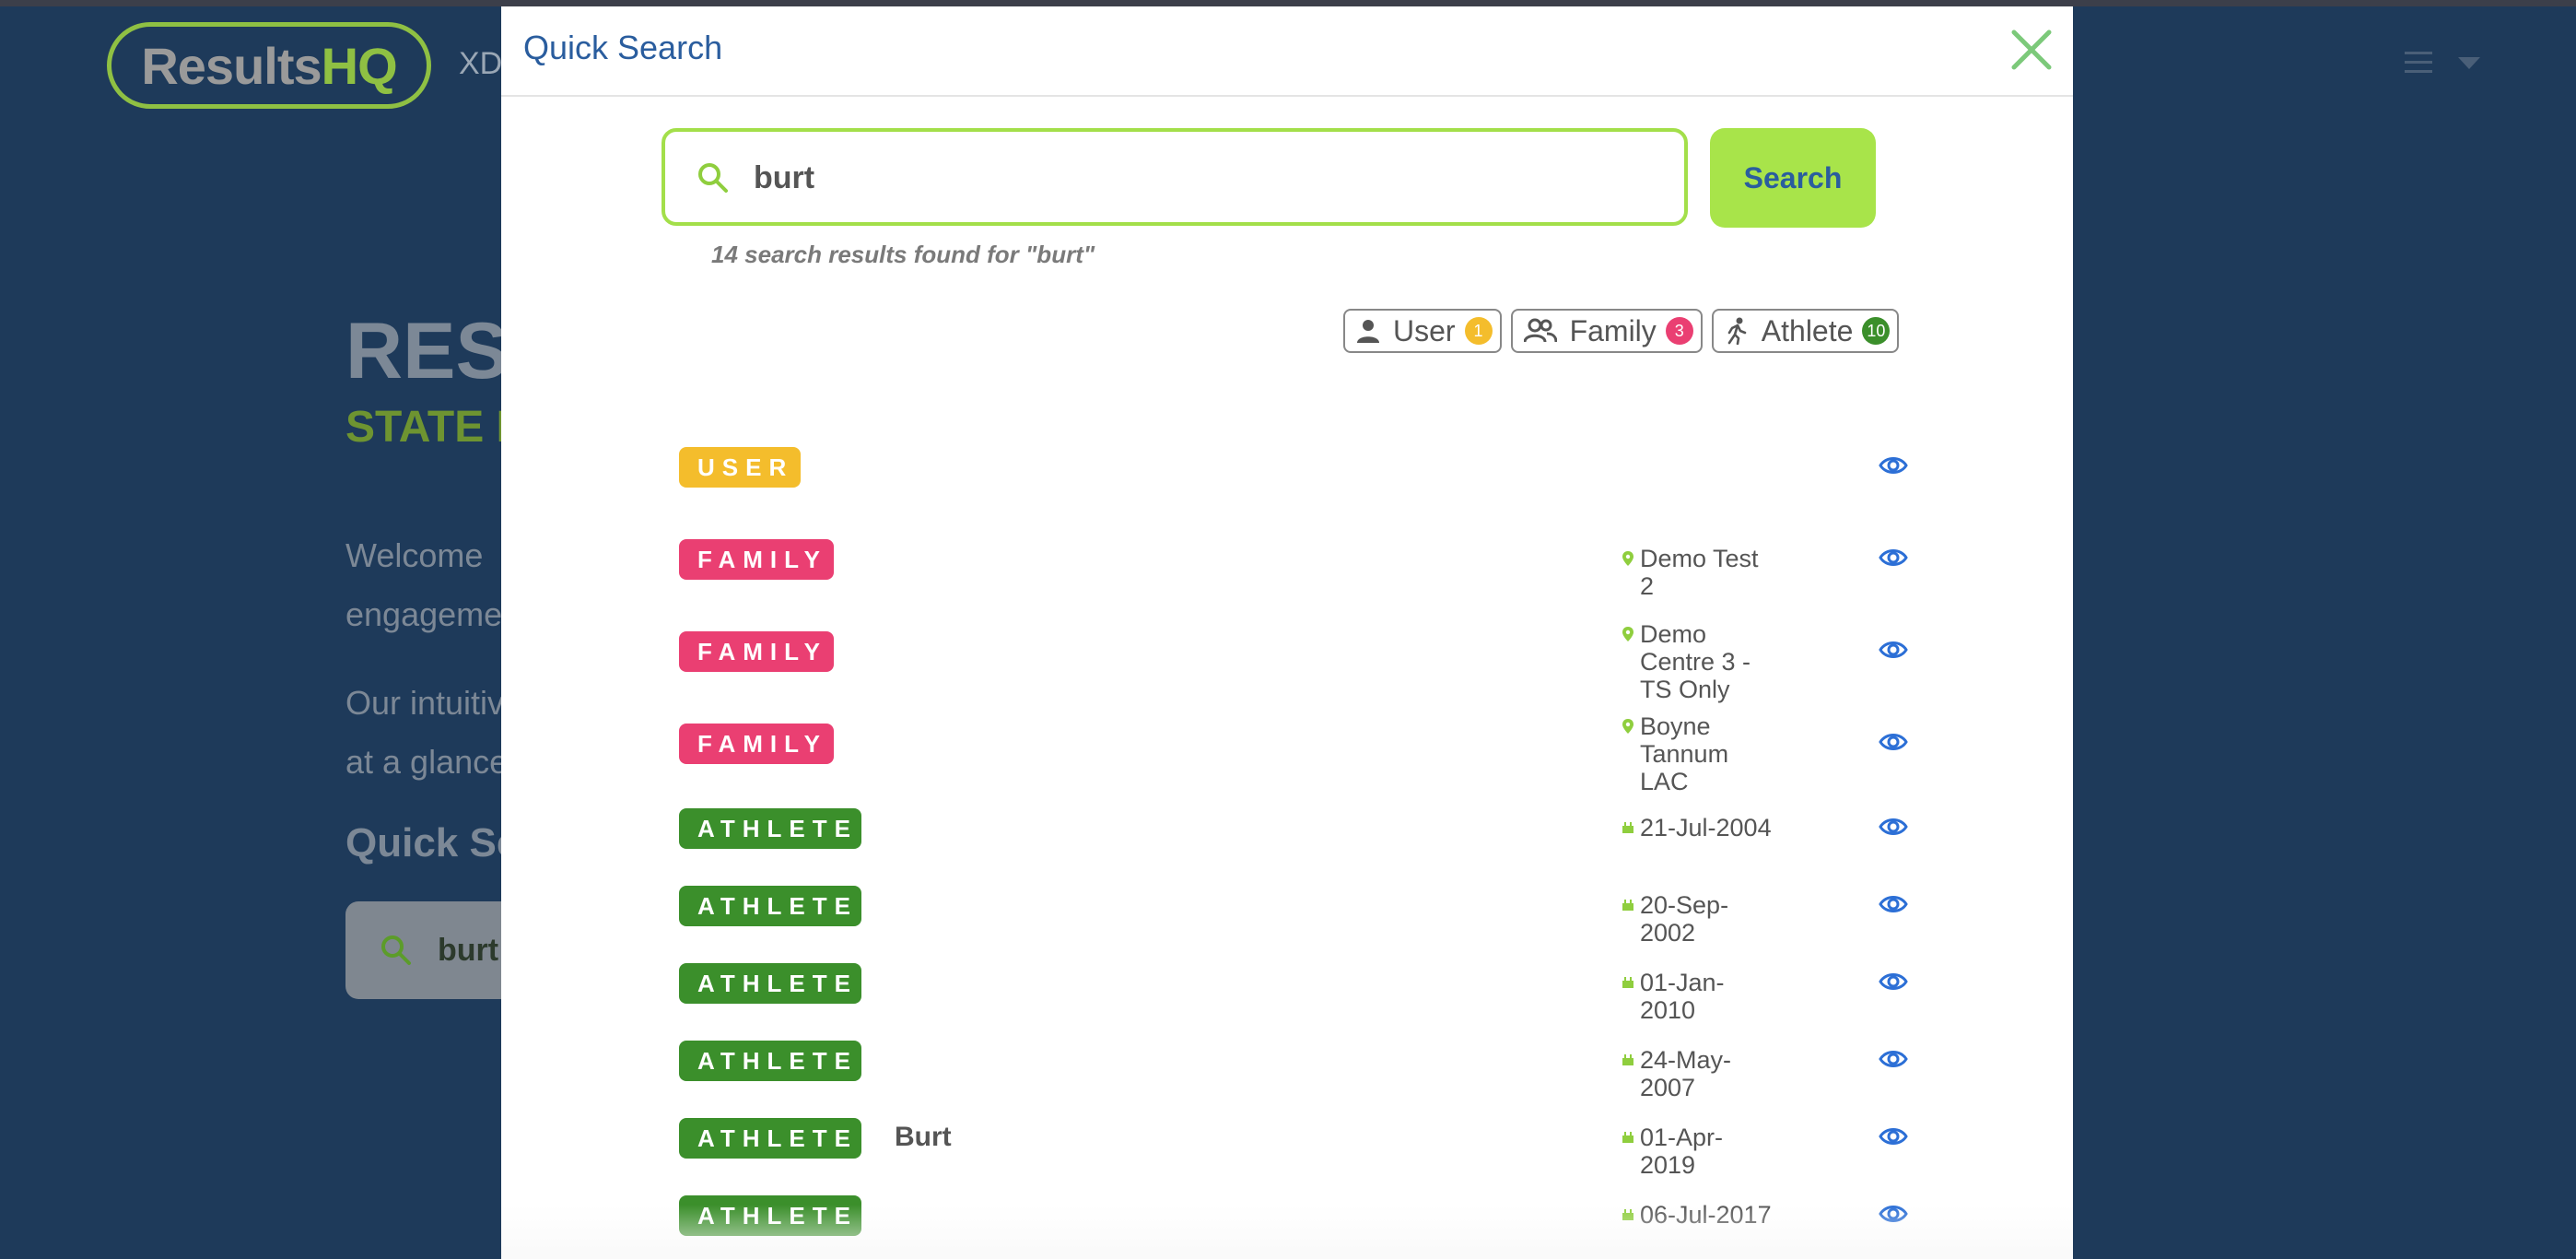  I want to click on nav-partial-text: XD, so click(481, 64).